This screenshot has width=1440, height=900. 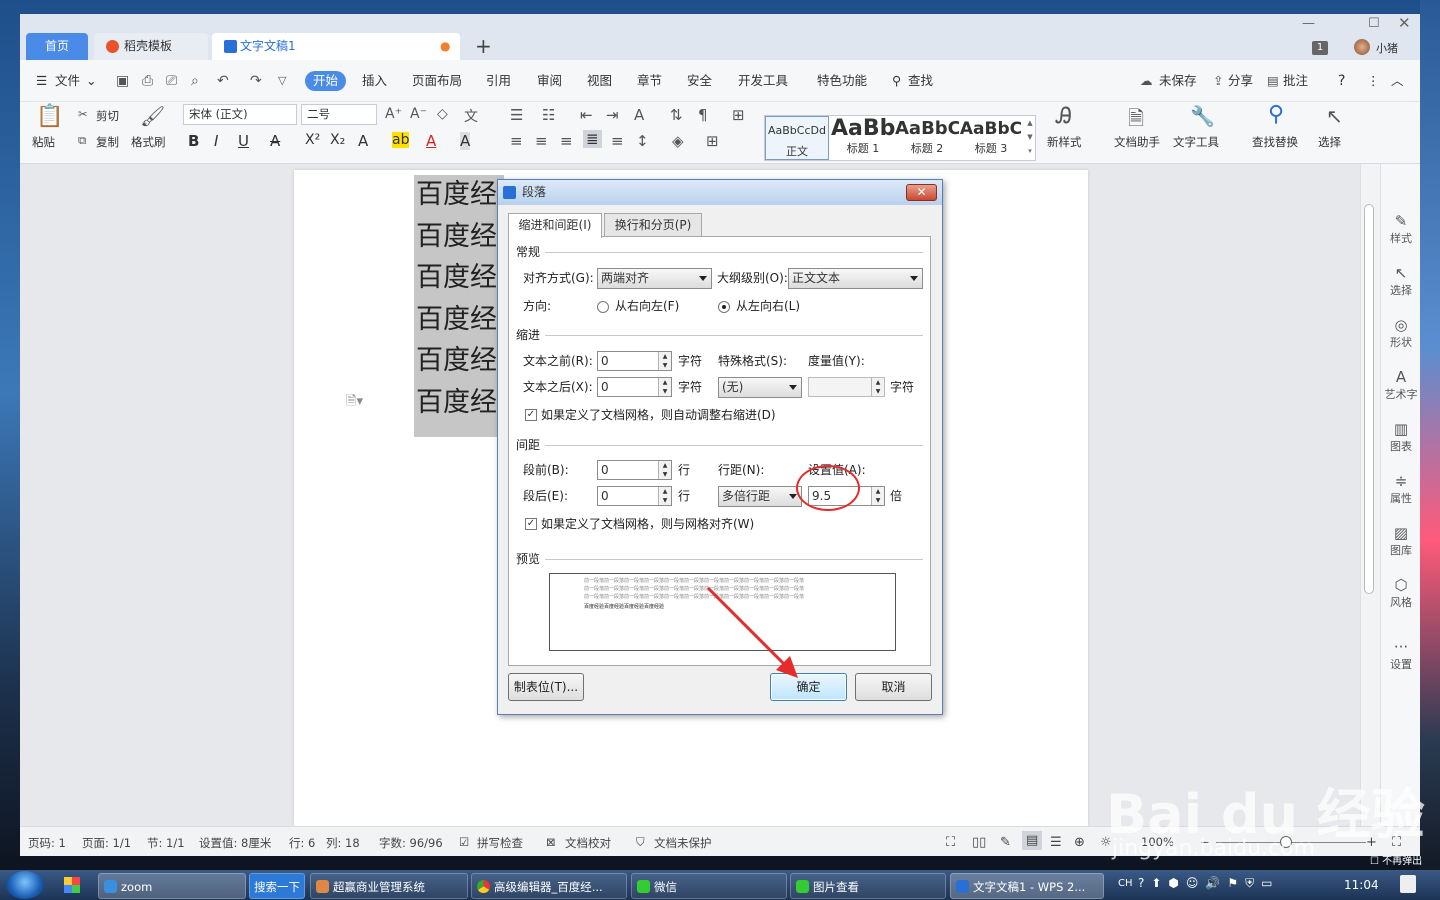 I want to click on clear-format-icon: ◇, so click(x=442, y=114).